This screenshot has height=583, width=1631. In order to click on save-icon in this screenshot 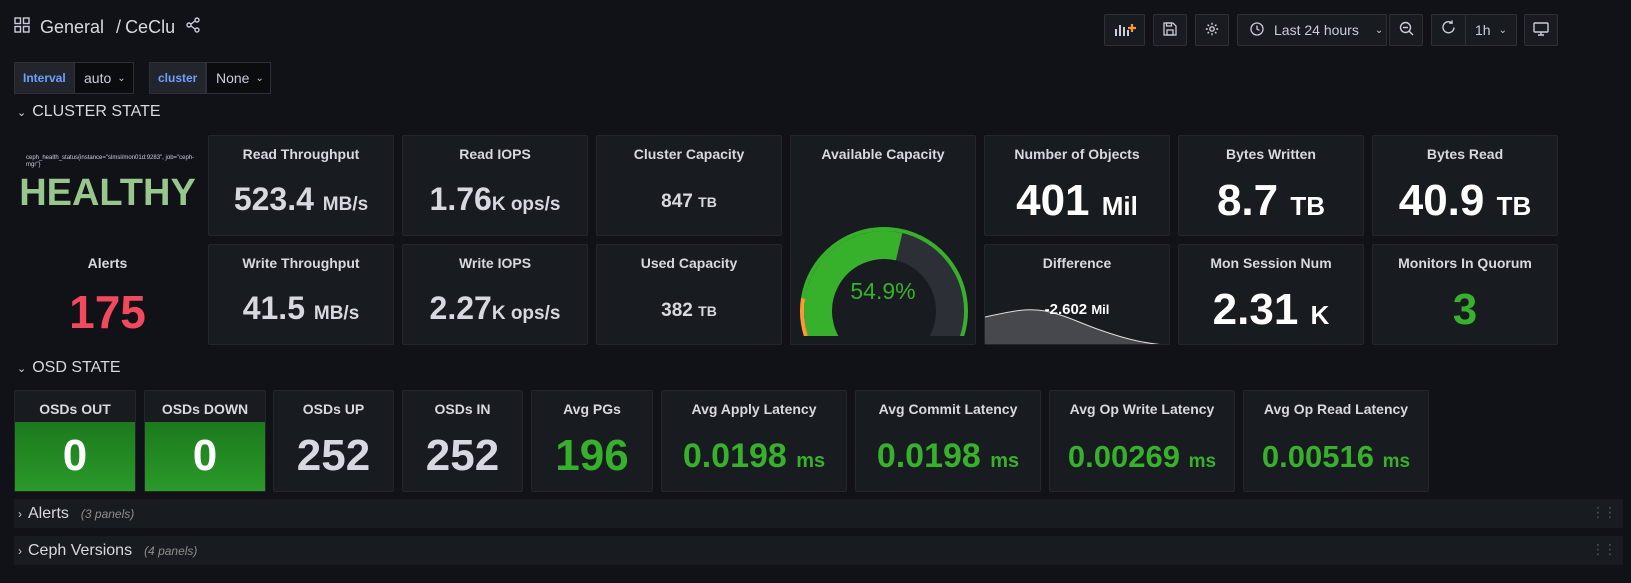, I will do `click(1170, 30)`.